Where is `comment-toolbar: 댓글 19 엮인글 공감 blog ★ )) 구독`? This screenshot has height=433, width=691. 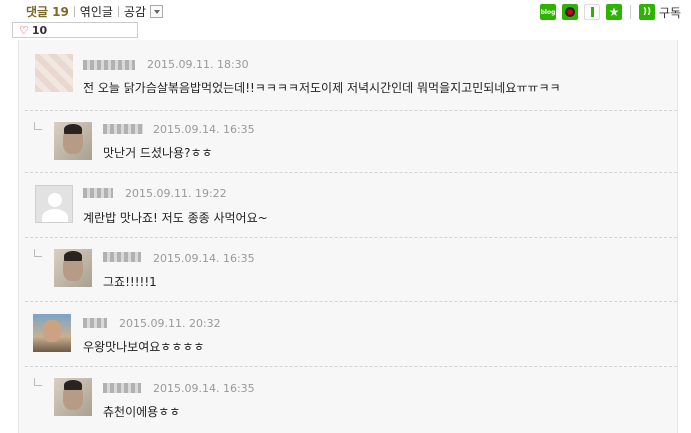
comment-toolbar: 댓글 19 엮인글 공감 blog ★ )) 구독 is located at coordinates (345, 11).